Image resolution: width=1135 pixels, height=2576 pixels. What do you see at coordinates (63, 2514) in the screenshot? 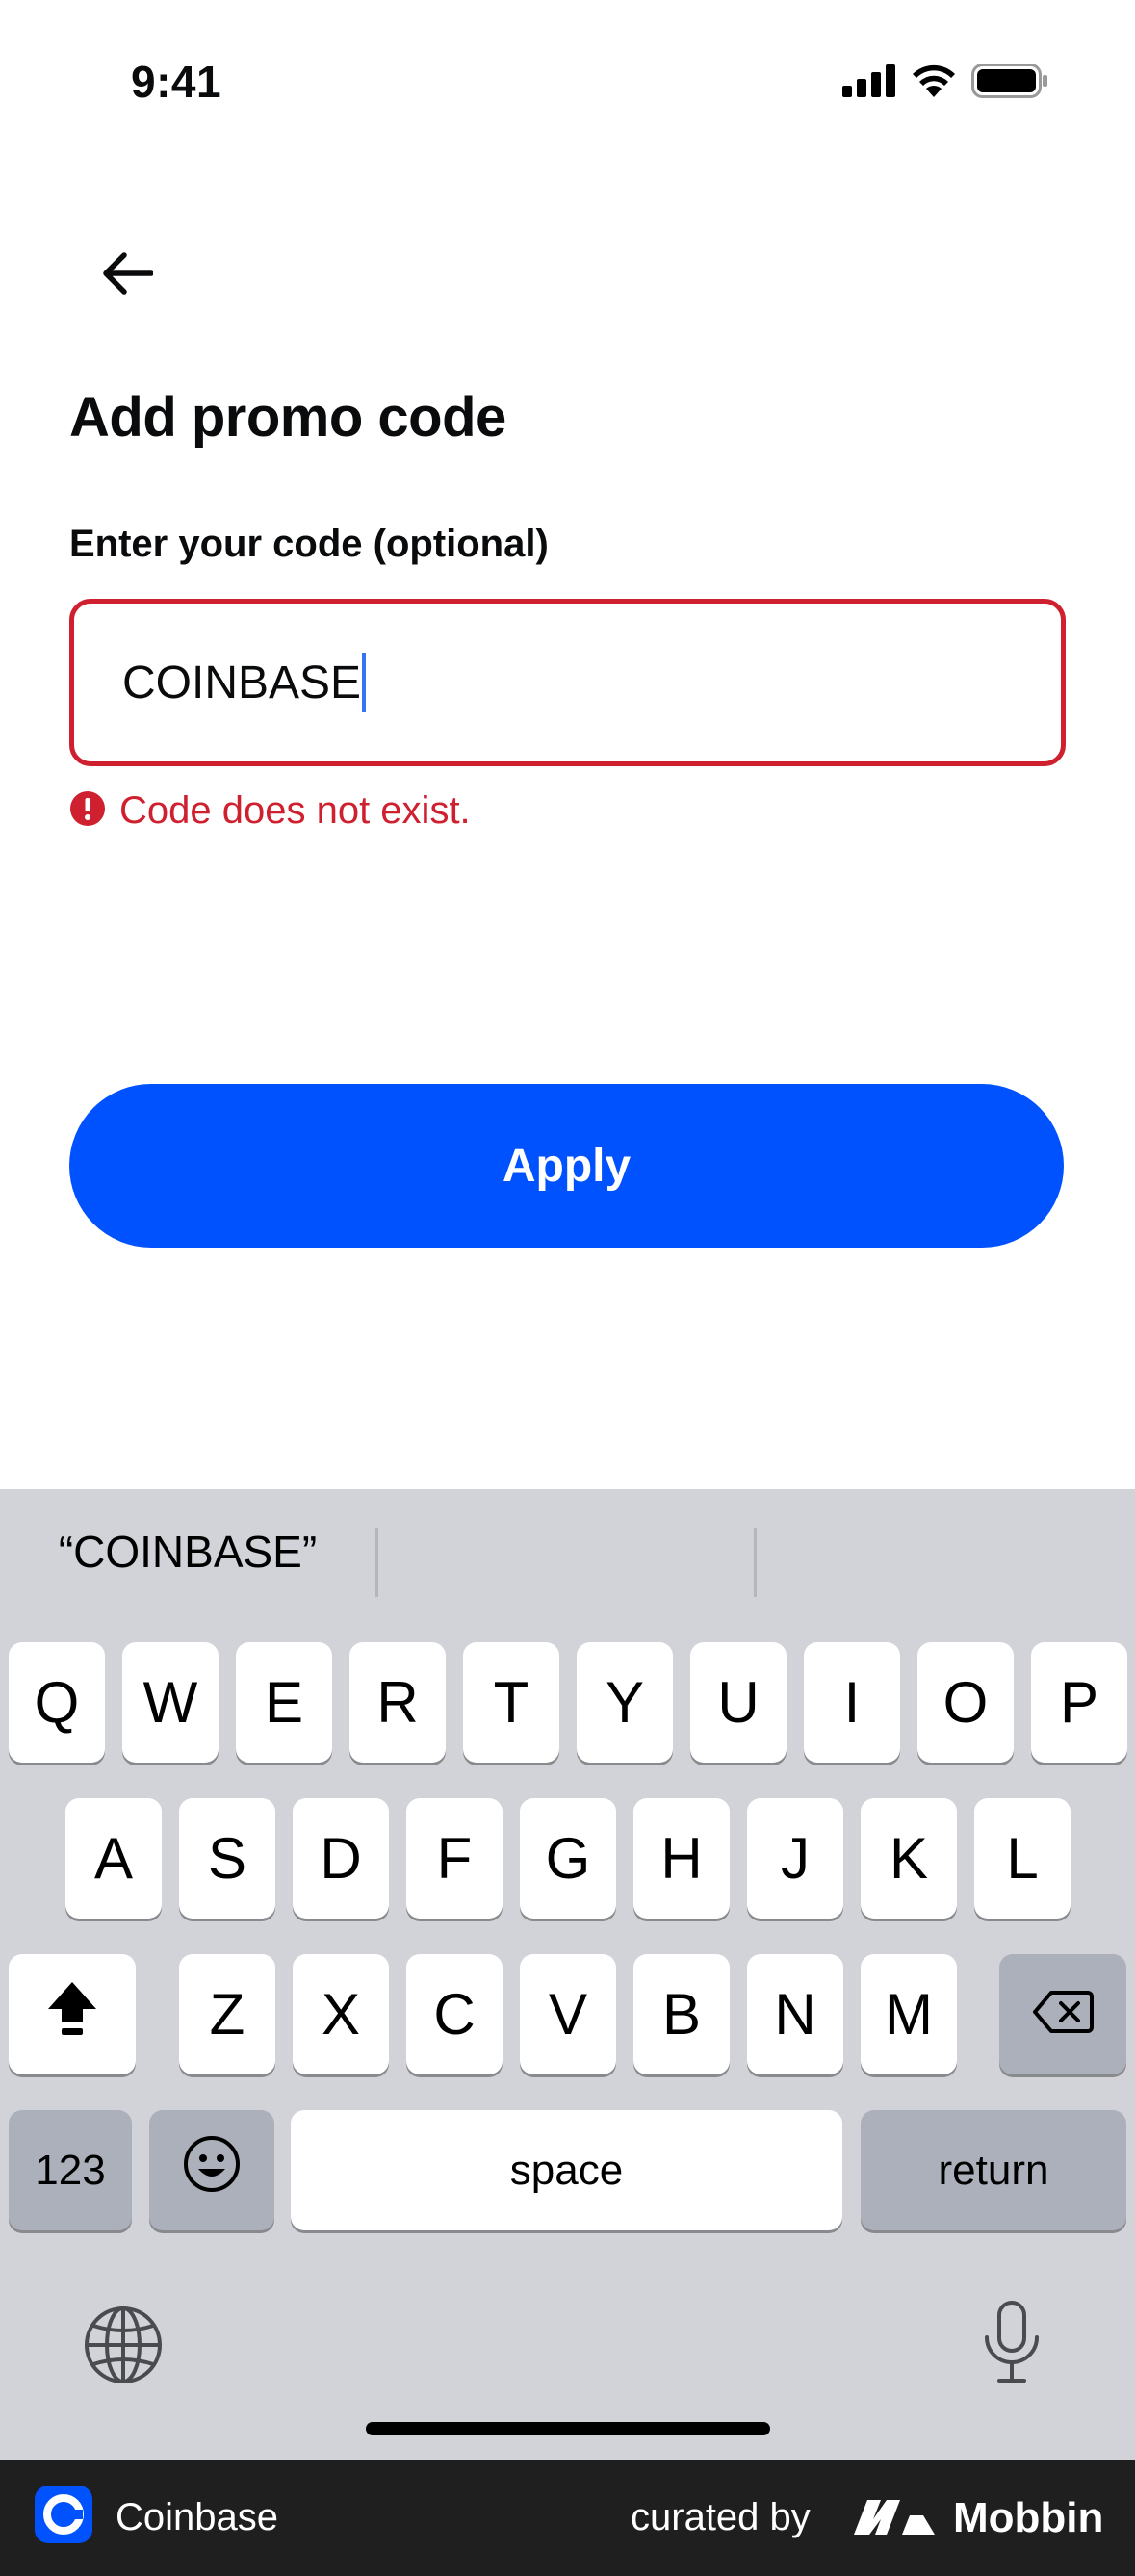
I see `coinbase-logo-icon` at bounding box center [63, 2514].